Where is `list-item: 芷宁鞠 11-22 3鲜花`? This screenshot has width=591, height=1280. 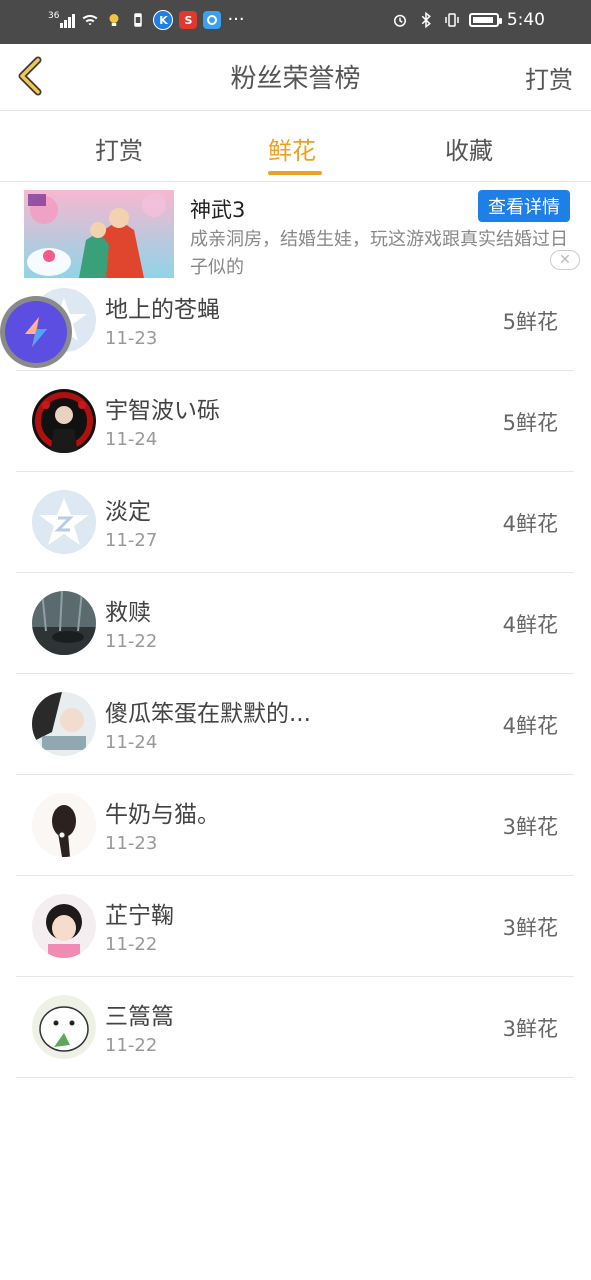 list-item: 芷宁鞠 11-22 3鲜花 is located at coordinates (295, 926).